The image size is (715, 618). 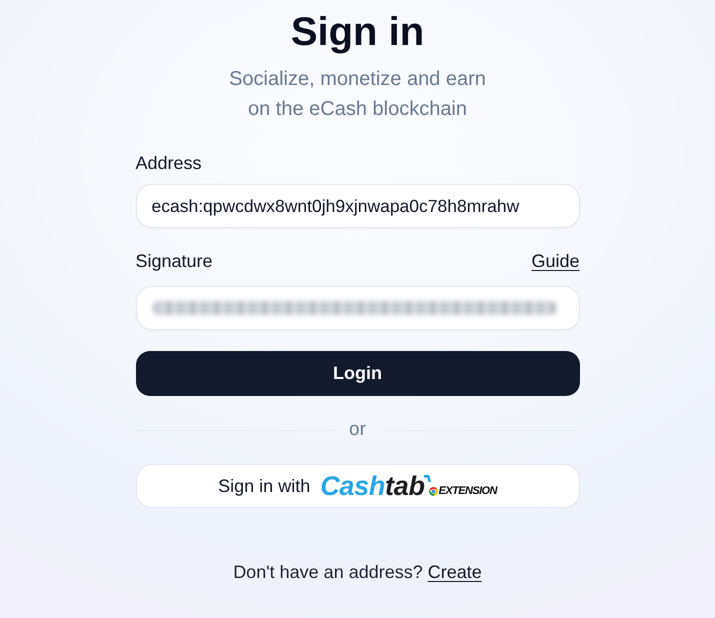 I want to click on guide-link: Guide, so click(x=555, y=261).